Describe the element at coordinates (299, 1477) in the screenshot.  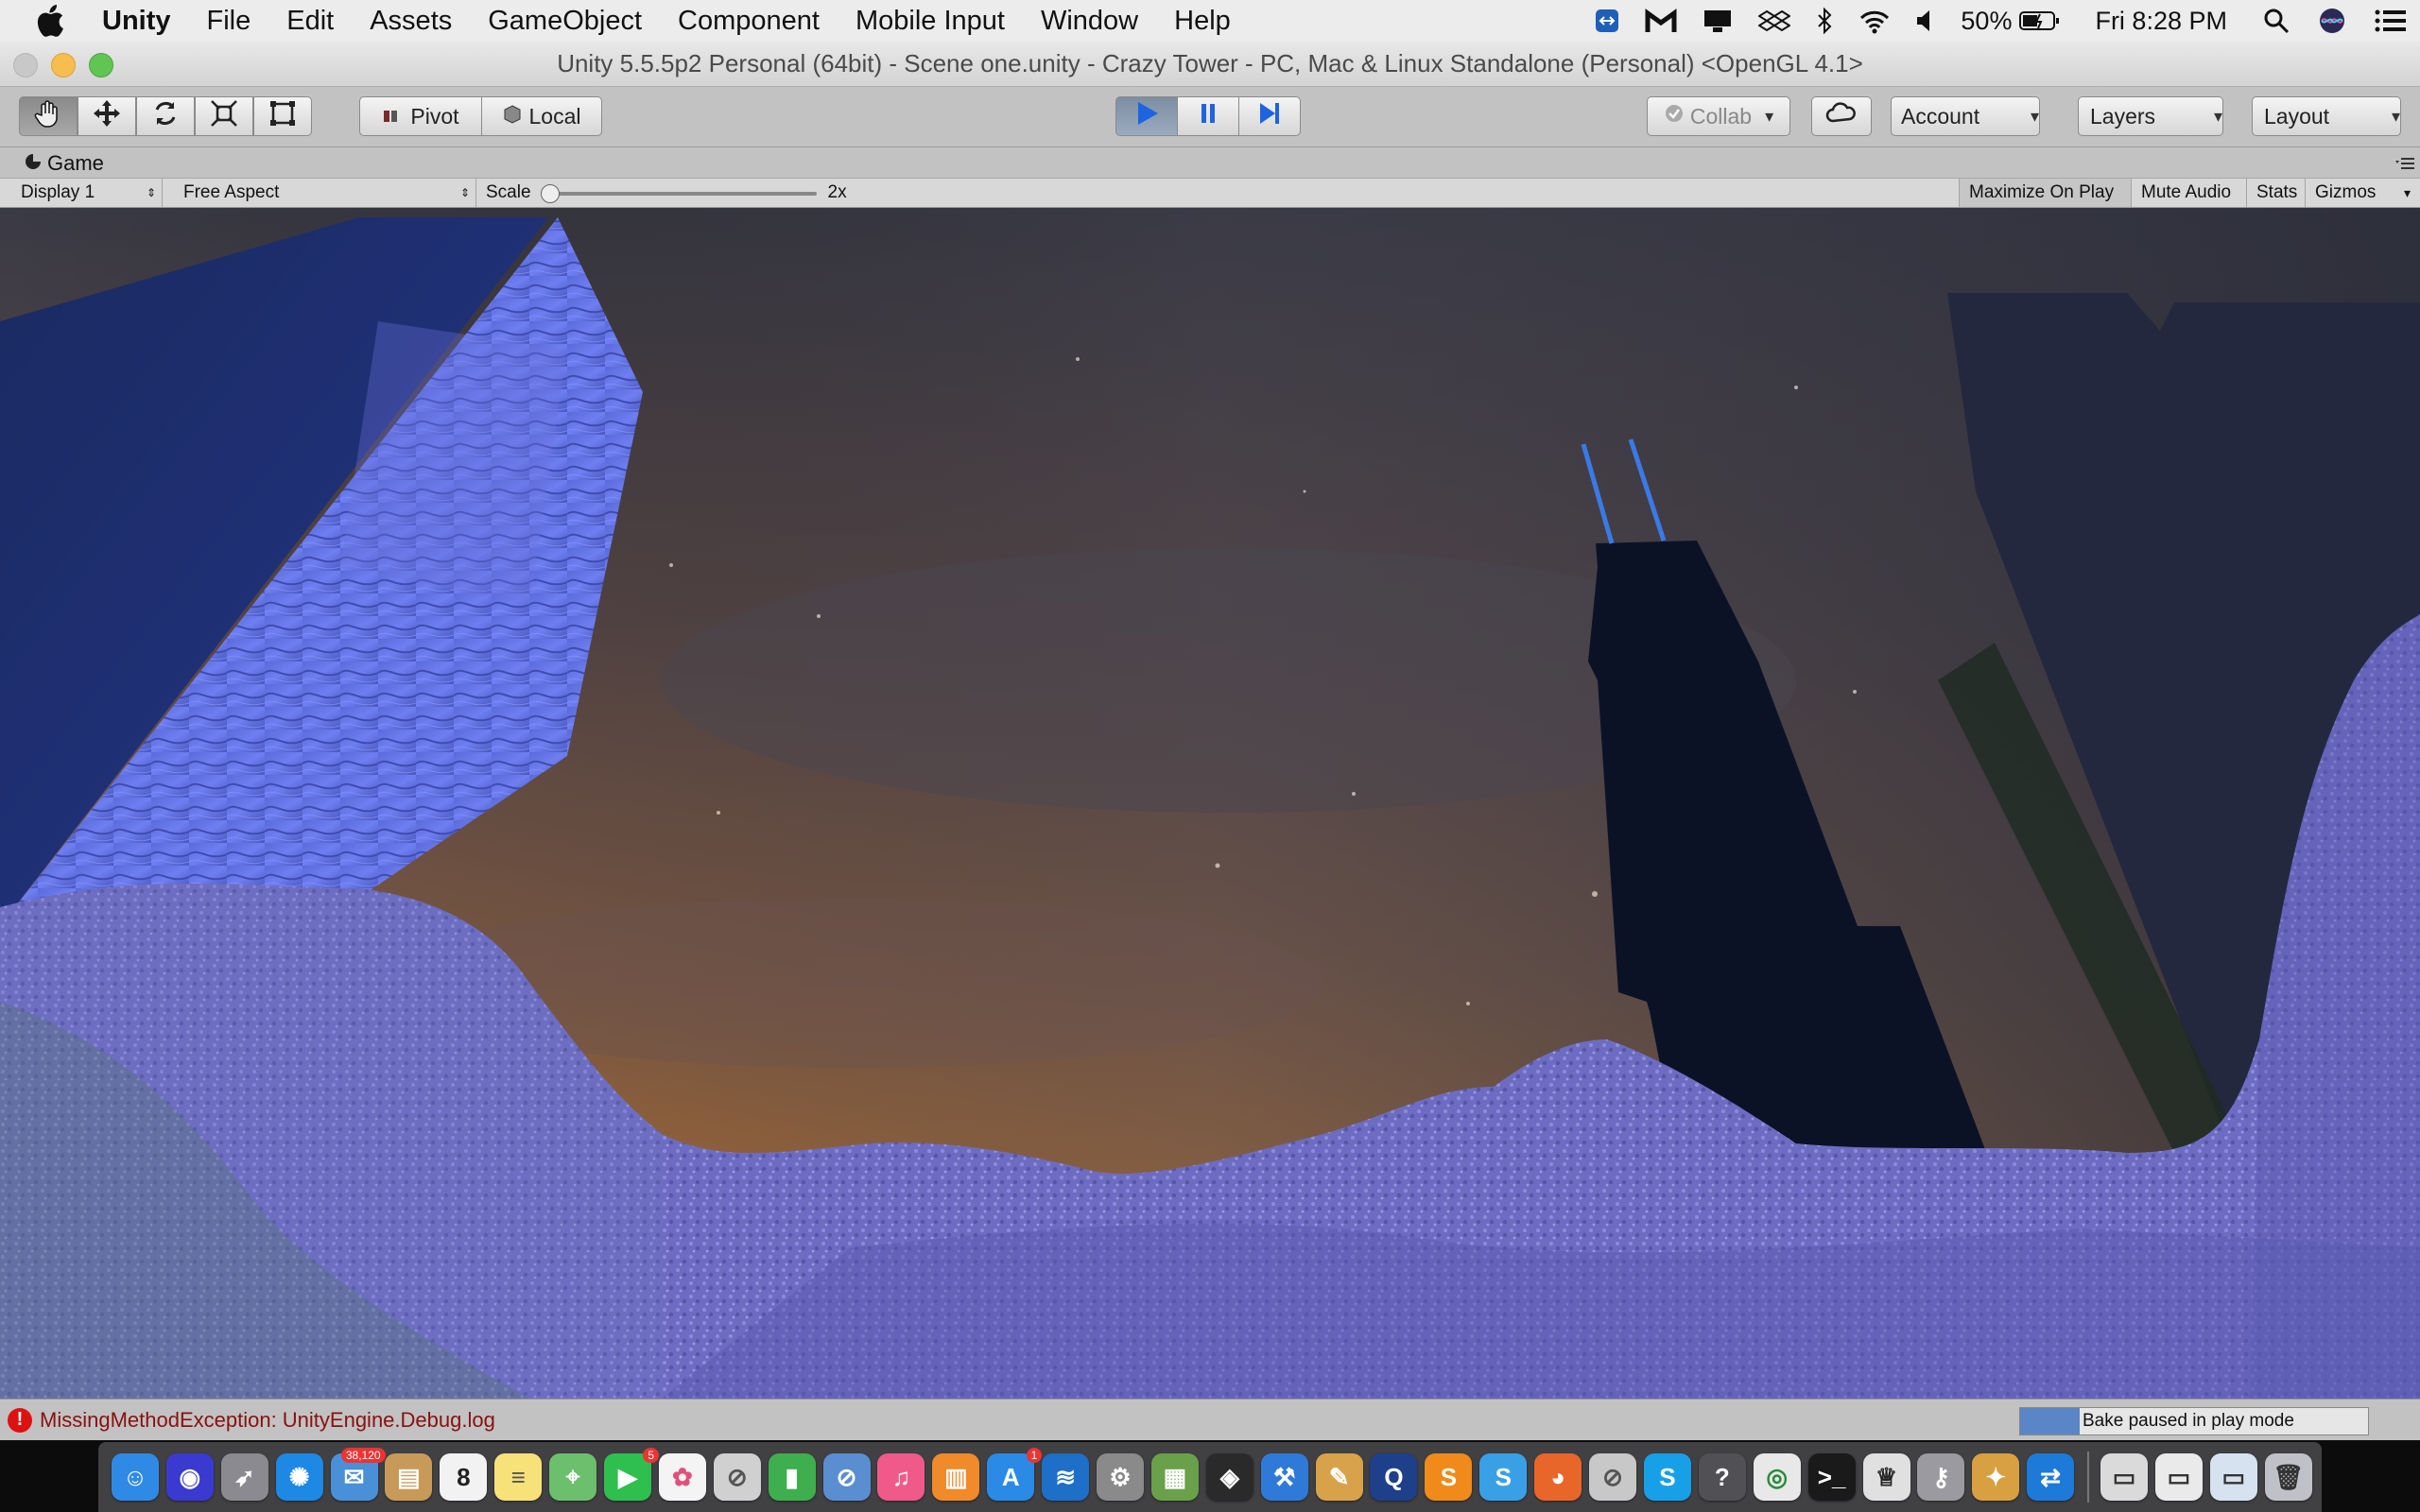
I see `safari-icon: ✺` at that location.